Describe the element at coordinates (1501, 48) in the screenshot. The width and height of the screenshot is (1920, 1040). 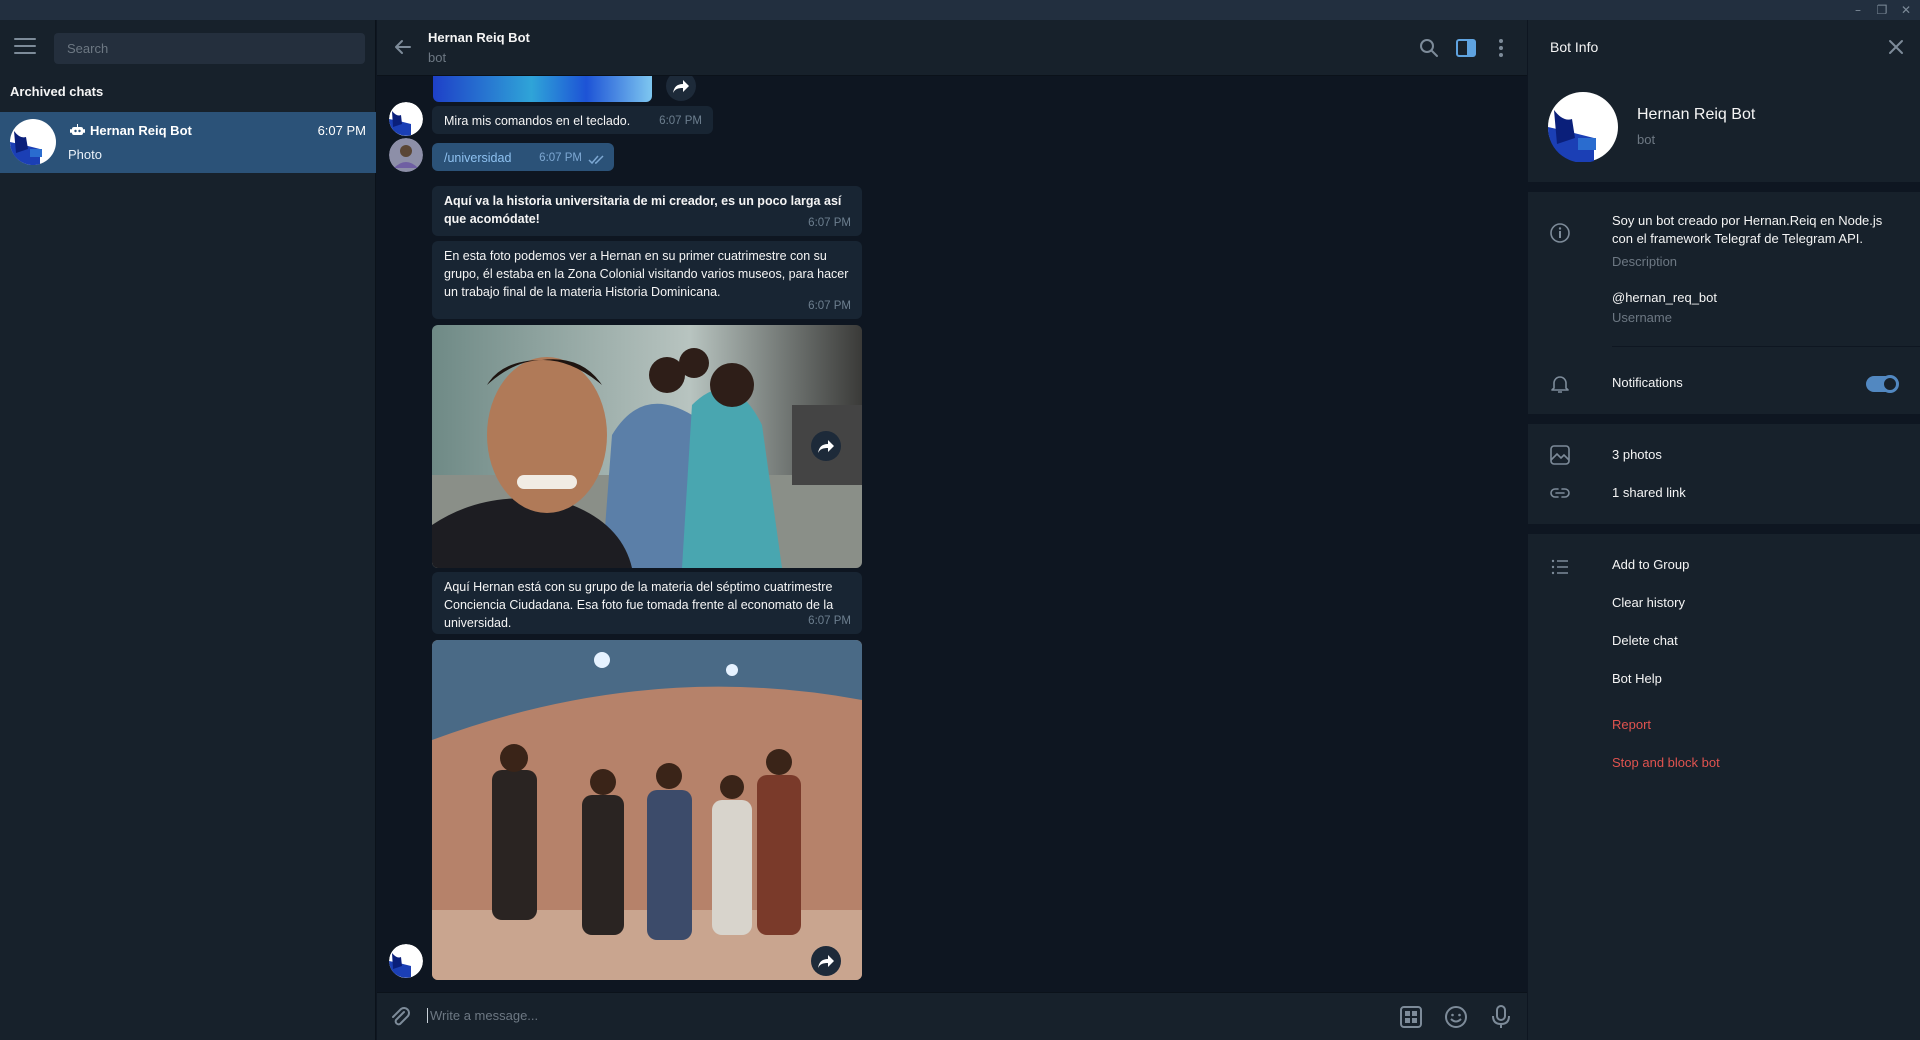
I see `more-vertical-icon` at that location.